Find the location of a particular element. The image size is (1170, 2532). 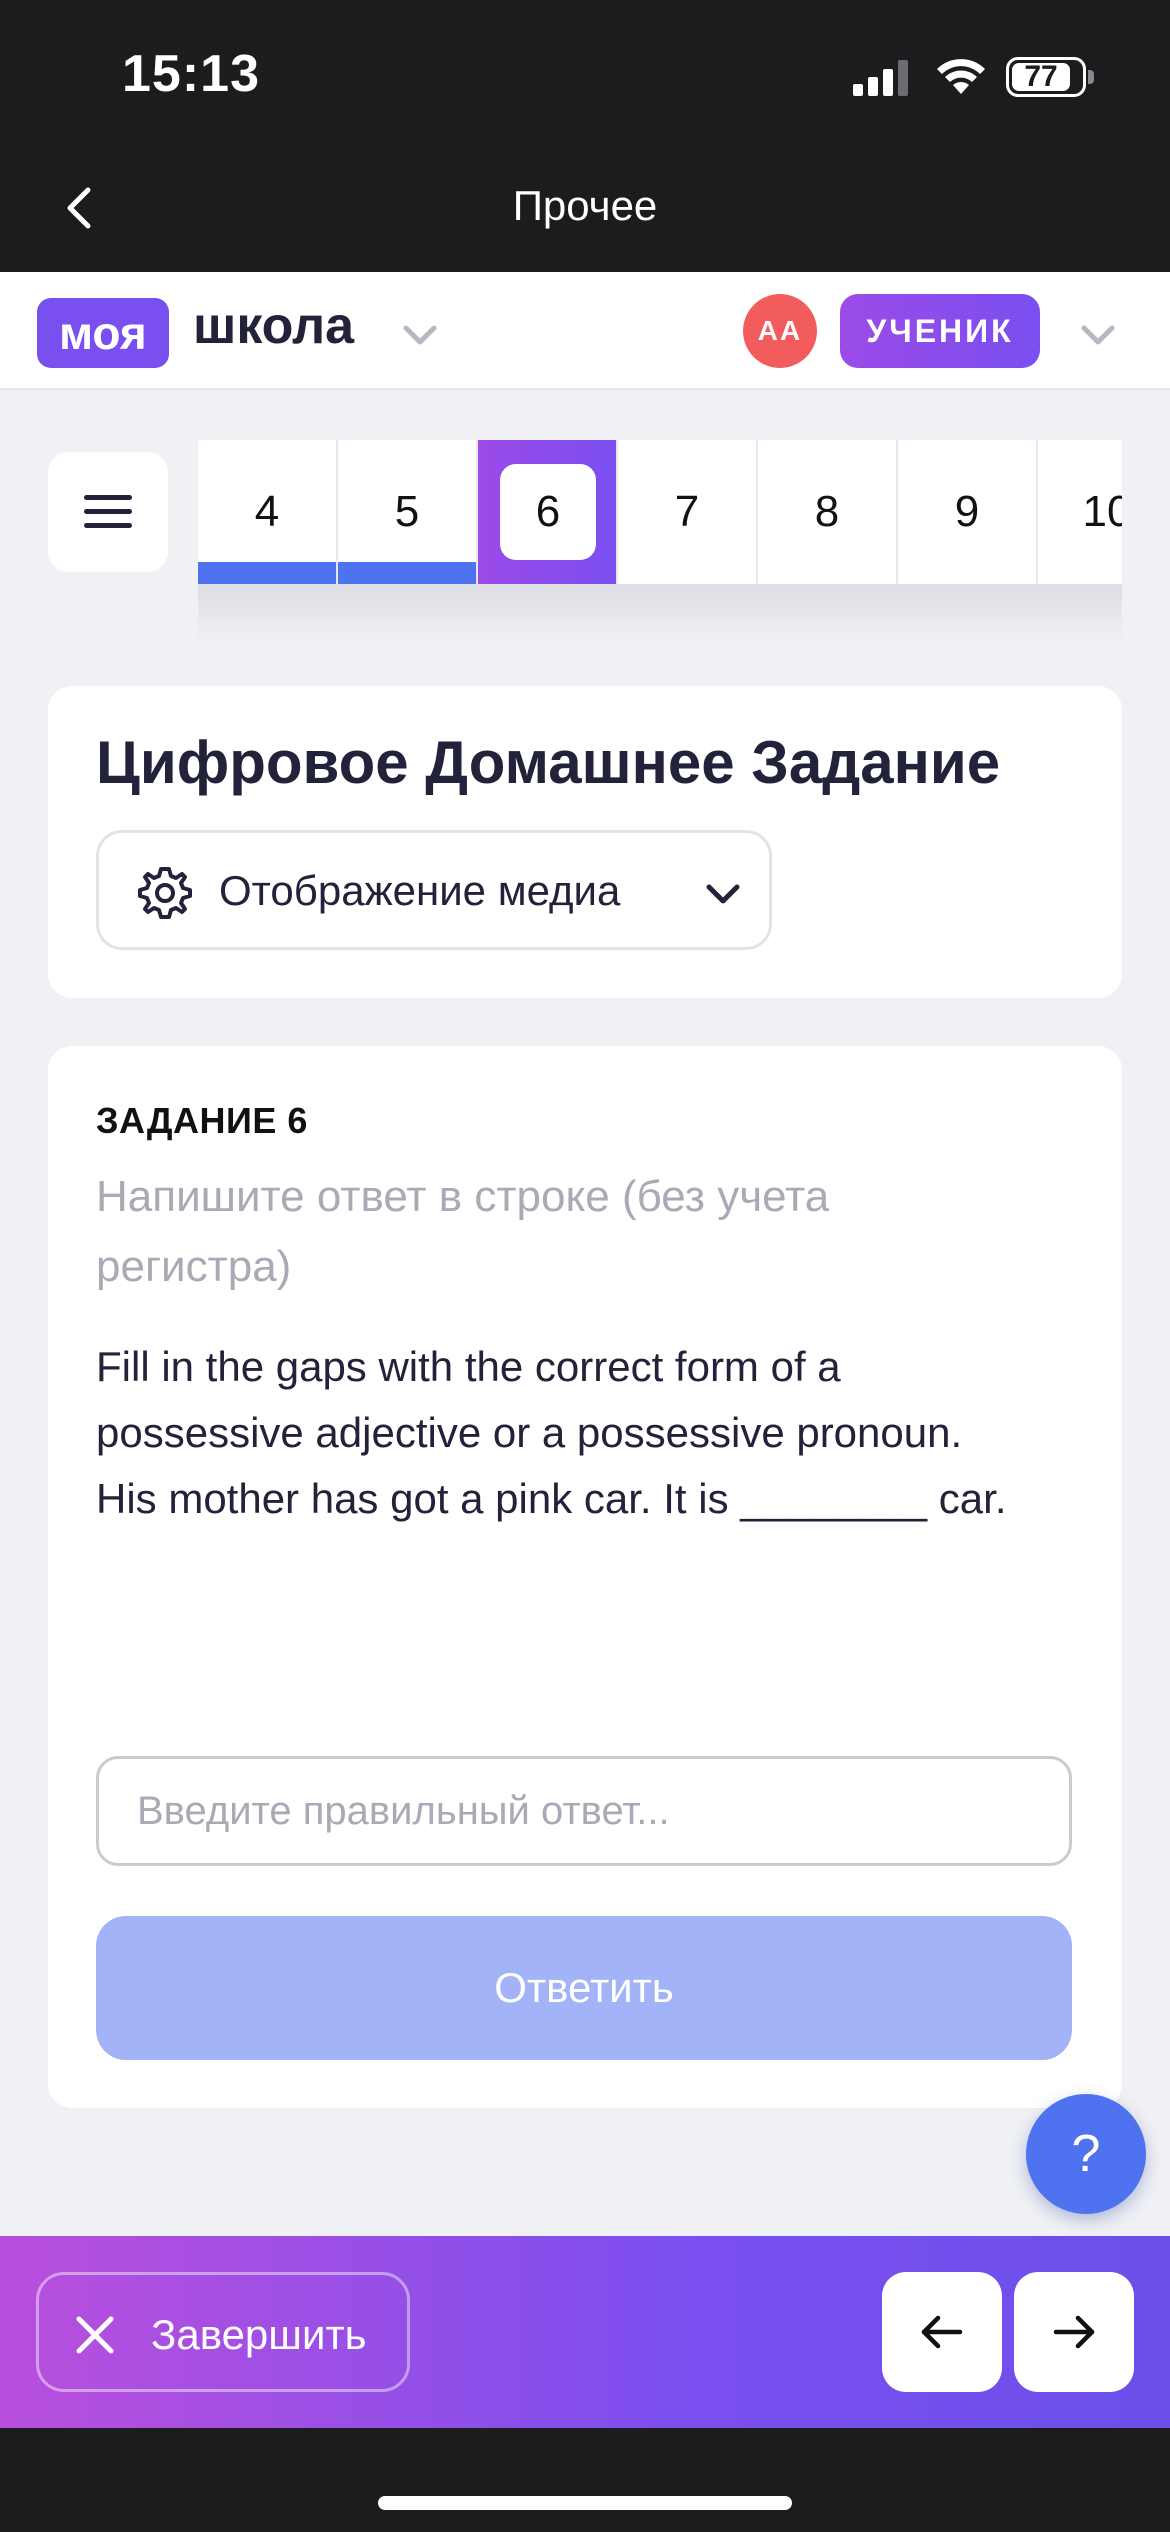

arrow-right-icon is located at coordinates (1074, 2332).